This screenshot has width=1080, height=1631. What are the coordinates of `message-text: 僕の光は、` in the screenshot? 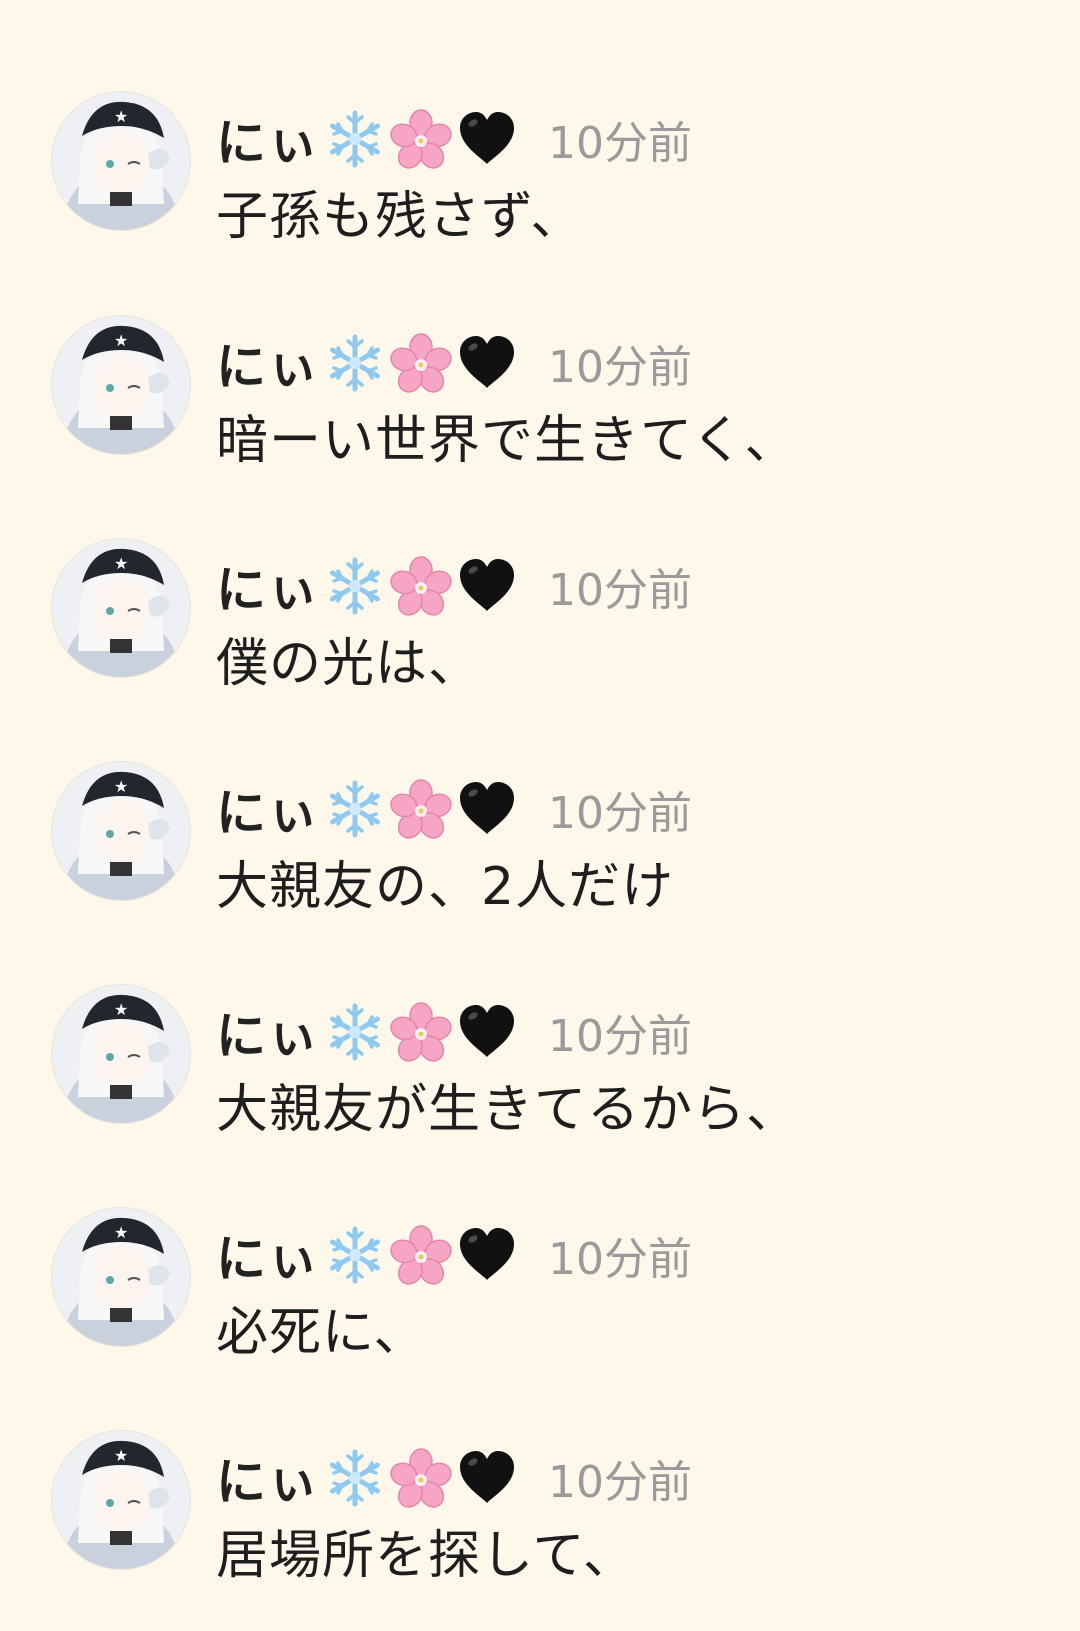 It's located at (349, 664).